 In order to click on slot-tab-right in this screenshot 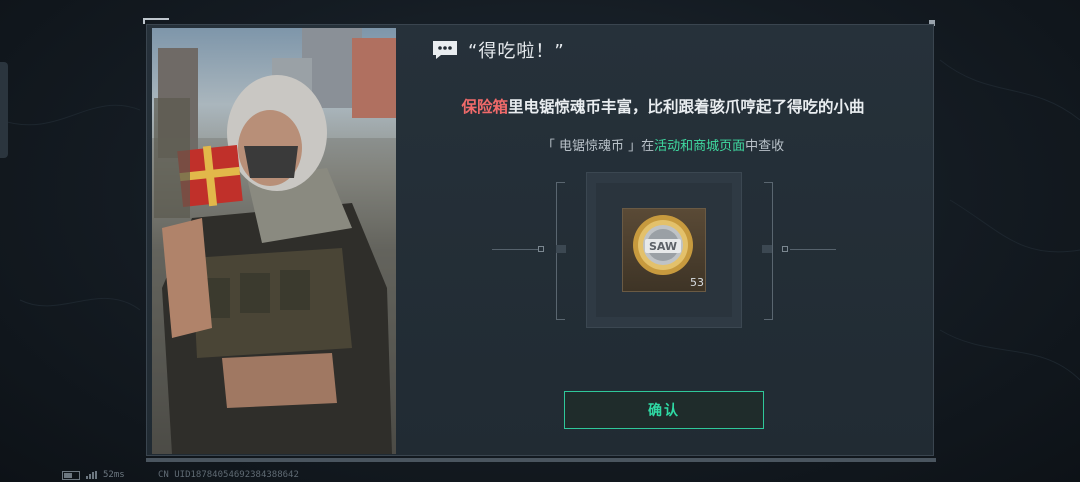, I will do `click(767, 249)`.